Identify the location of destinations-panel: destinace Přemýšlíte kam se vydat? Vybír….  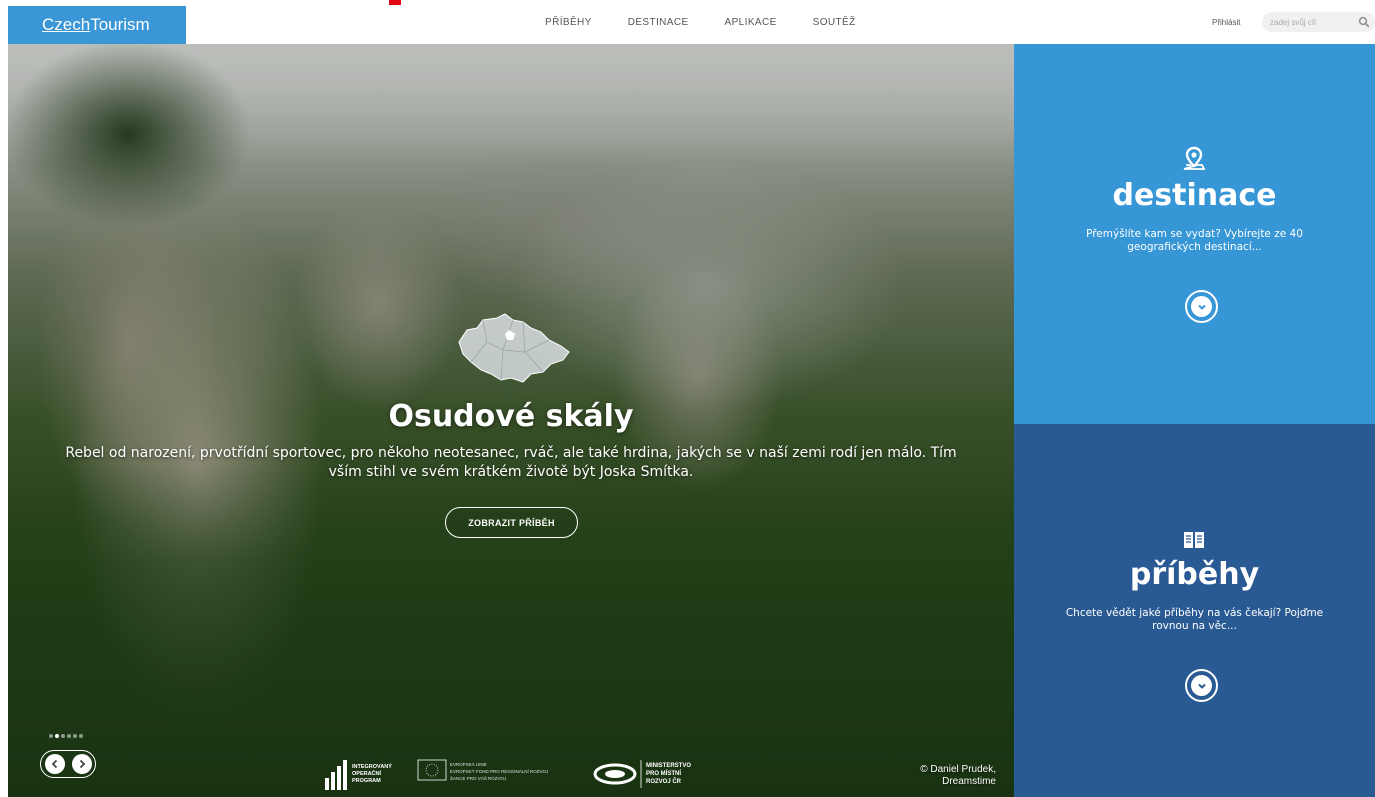
(1194, 234).